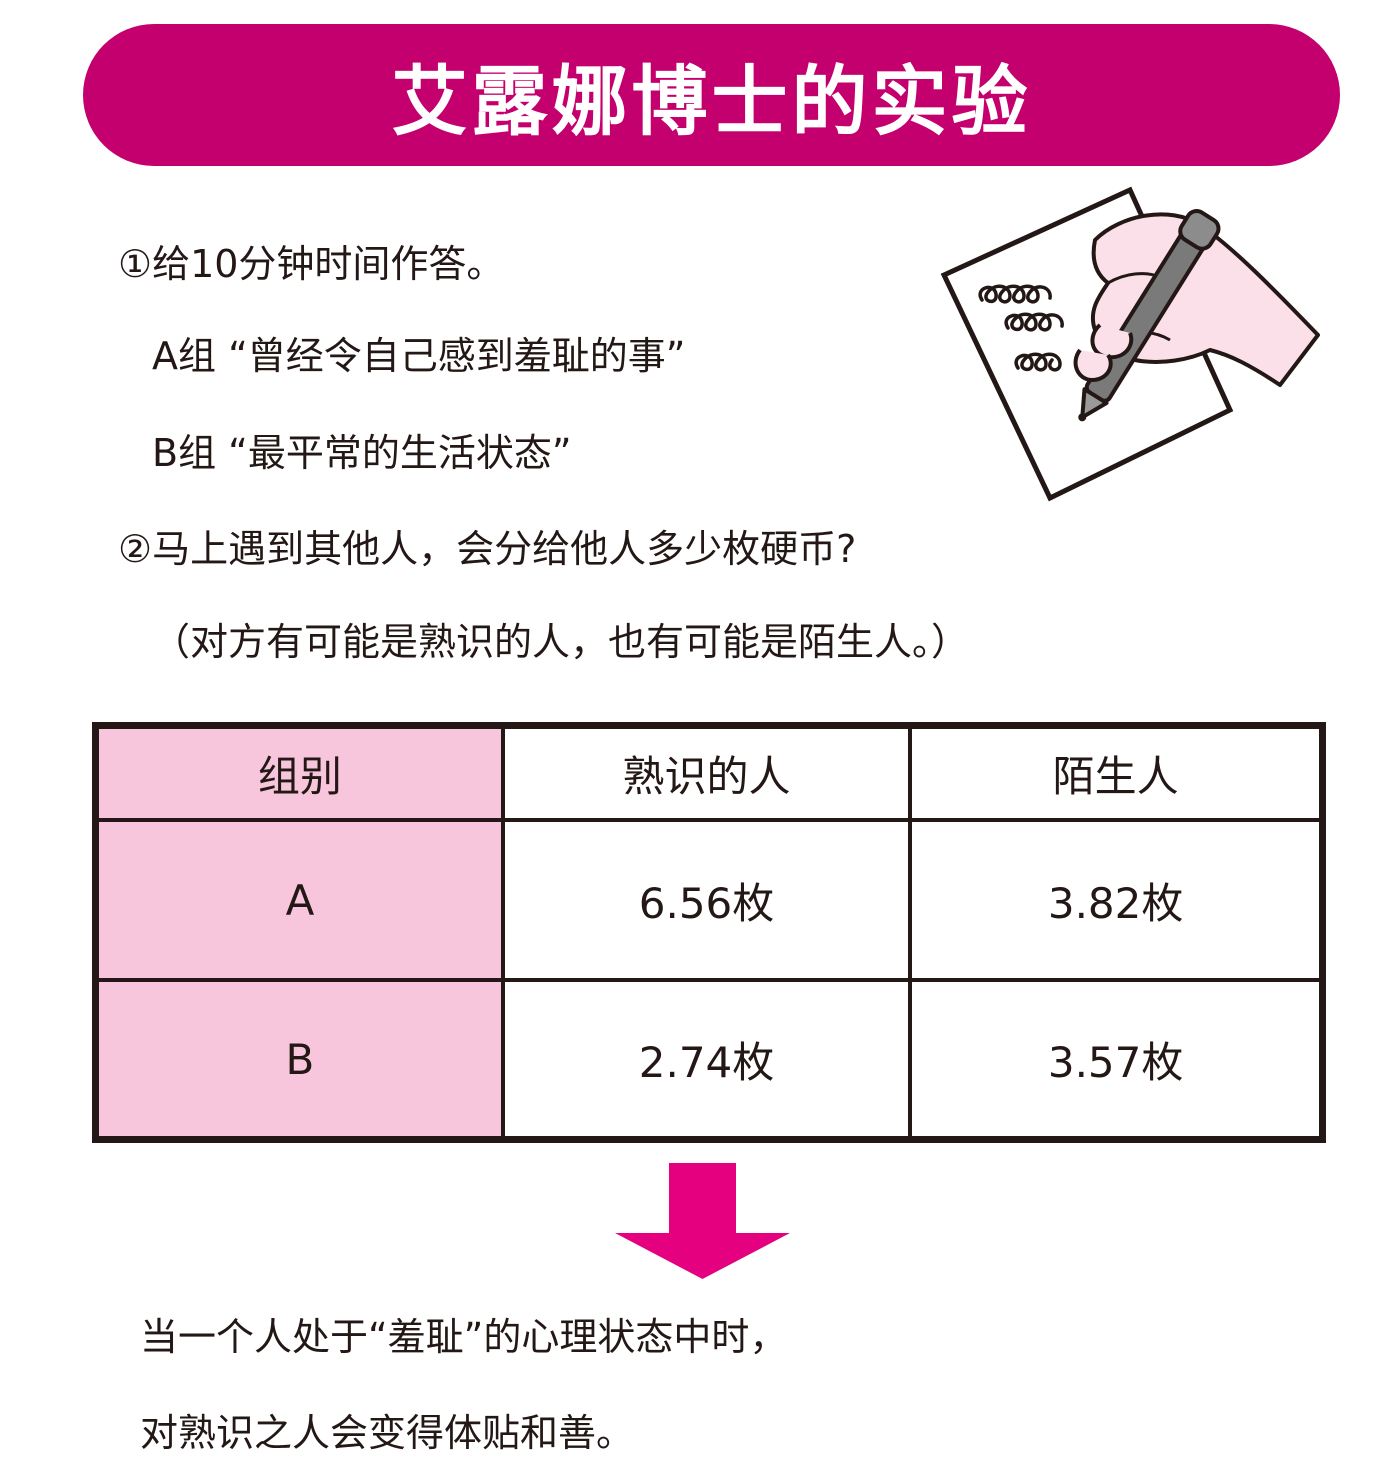 Image resolution: width=1381 pixels, height=1478 pixels. What do you see at coordinates (419, 356) in the screenshot?
I see `group-a-description: A组 “曾经令自己感到羞耻的事”` at bounding box center [419, 356].